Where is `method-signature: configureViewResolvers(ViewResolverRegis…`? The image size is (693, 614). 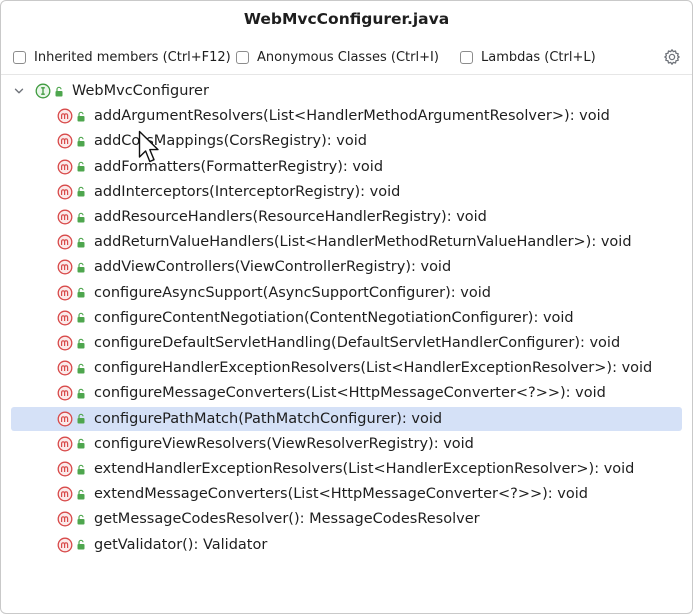
method-signature: configureViewResolvers(ViewResolverRegis… is located at coordinates (284, 443).